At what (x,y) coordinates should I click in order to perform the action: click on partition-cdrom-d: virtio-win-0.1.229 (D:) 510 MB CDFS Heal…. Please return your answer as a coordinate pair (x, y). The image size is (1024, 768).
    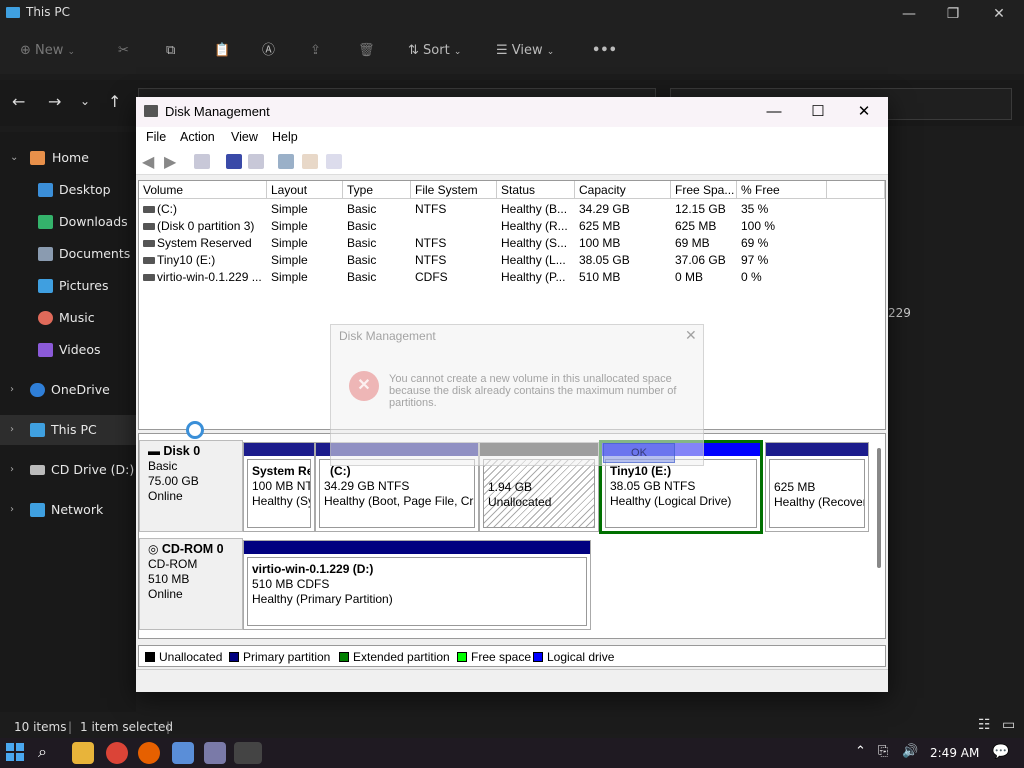
    Looking at the image, I should click on (417, 585).